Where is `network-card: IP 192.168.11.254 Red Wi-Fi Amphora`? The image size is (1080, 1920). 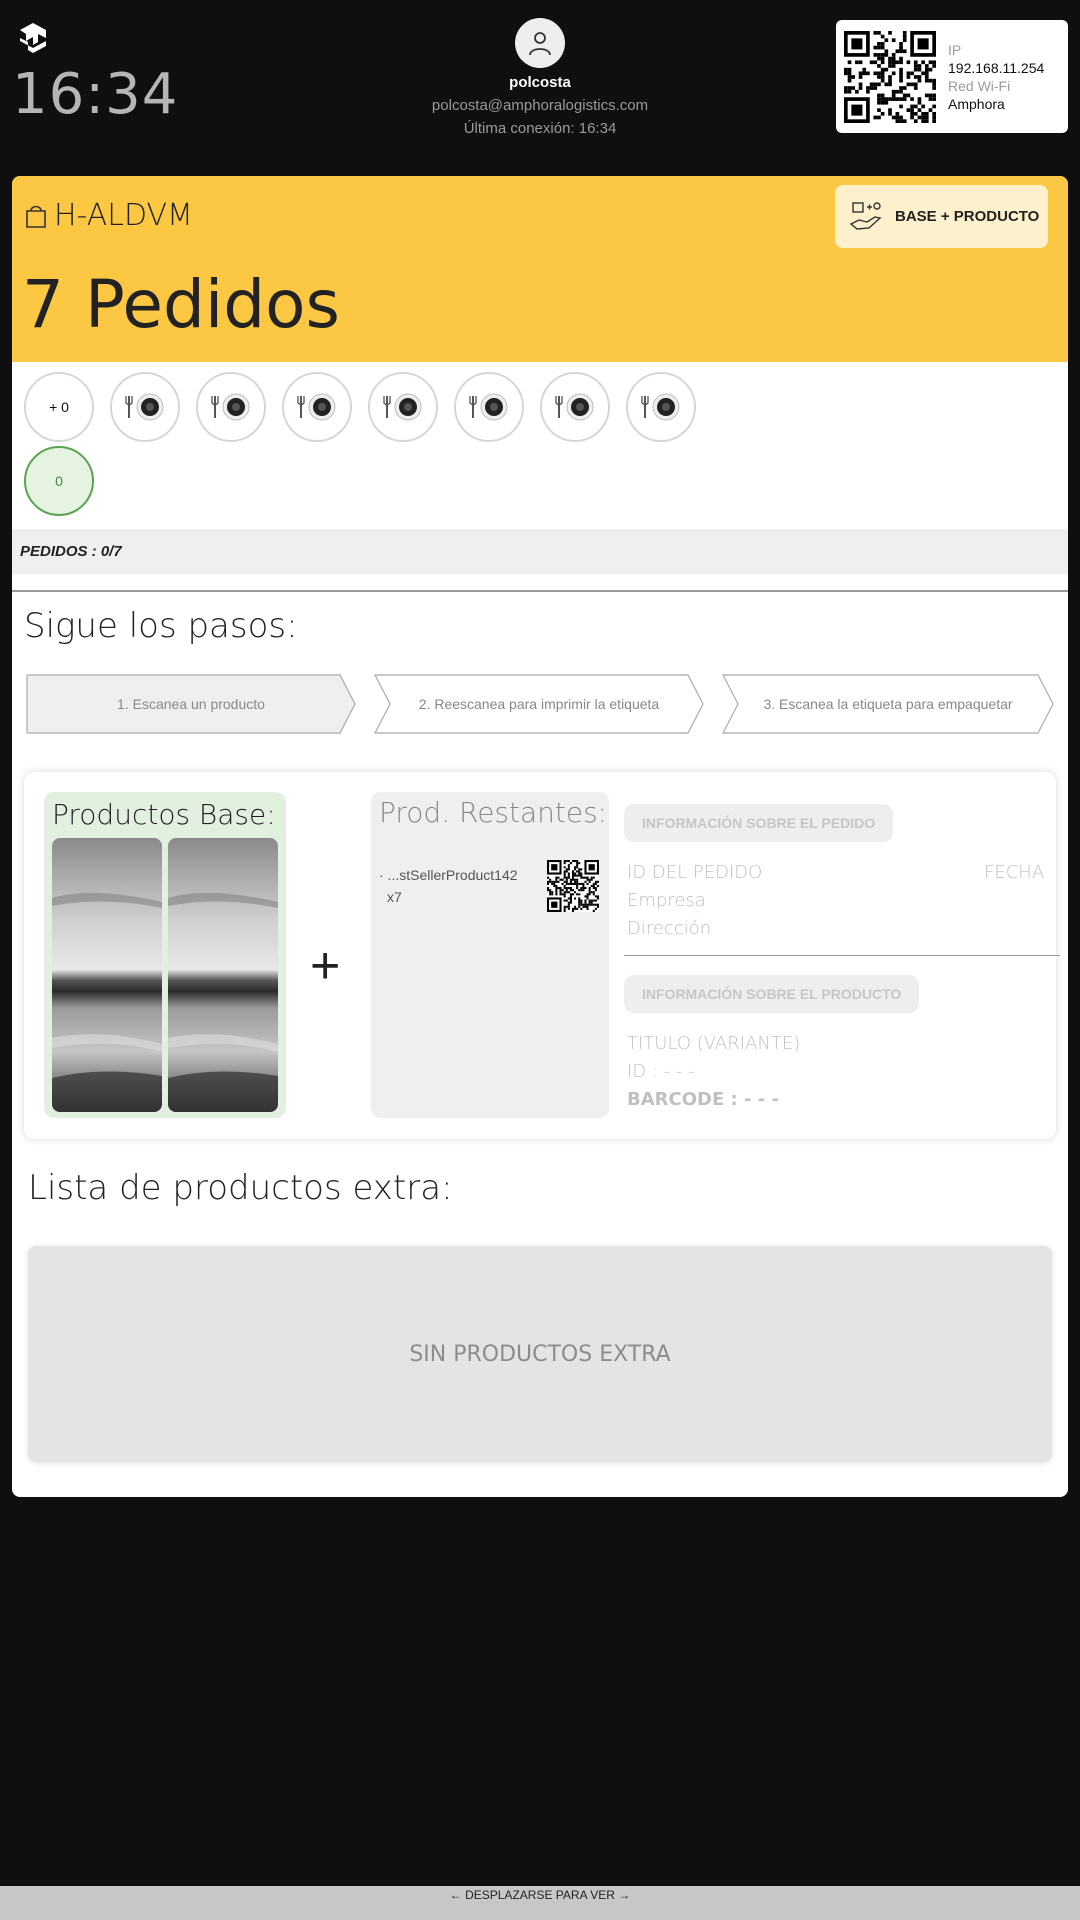 network-card: IP 192.168.11.254 Red Wi-Fi Amphora is located at coordinates (952, 76).